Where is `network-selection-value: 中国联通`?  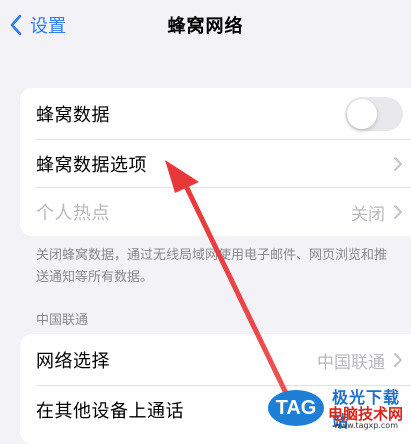 network-selection-value: 中国联通 is located at coordinates (351, 362).